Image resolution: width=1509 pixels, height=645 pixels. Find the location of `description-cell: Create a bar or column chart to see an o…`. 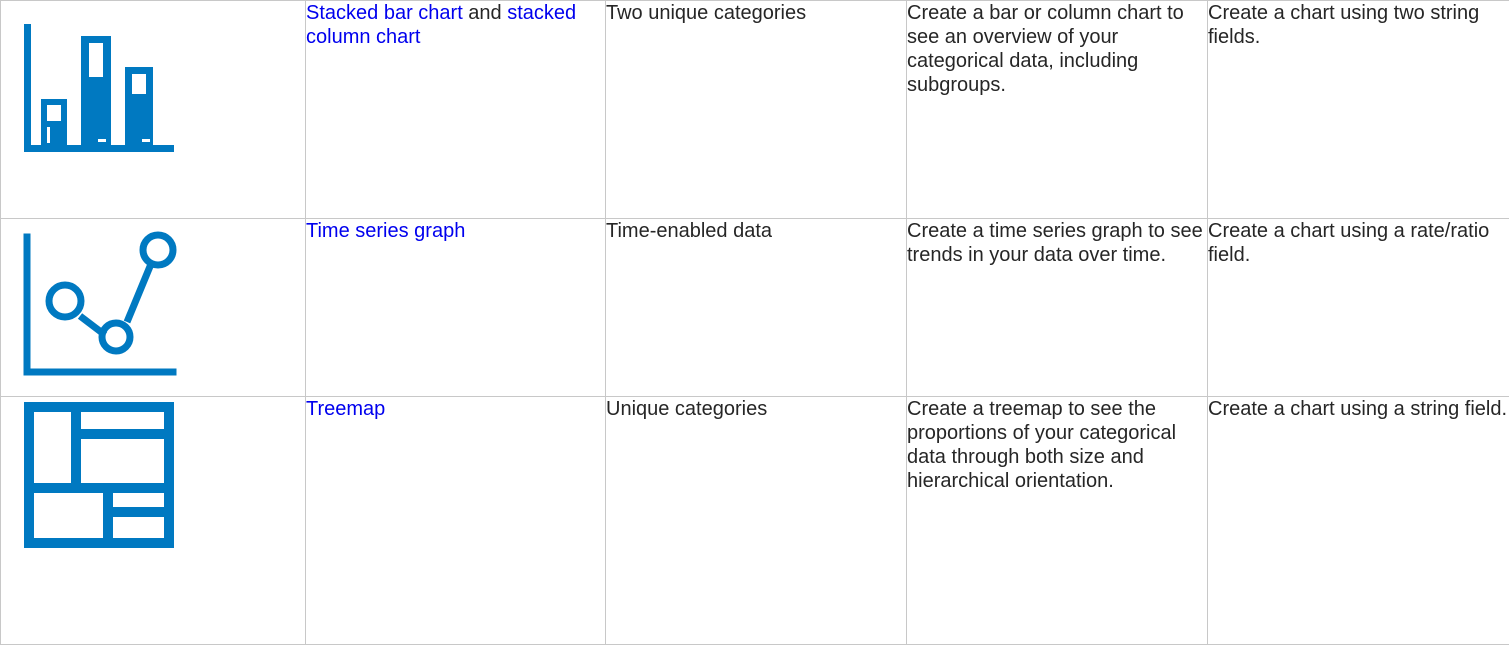

description-cell: Create a bar or column chart to see an o… is located at coordinates (1057, 110).